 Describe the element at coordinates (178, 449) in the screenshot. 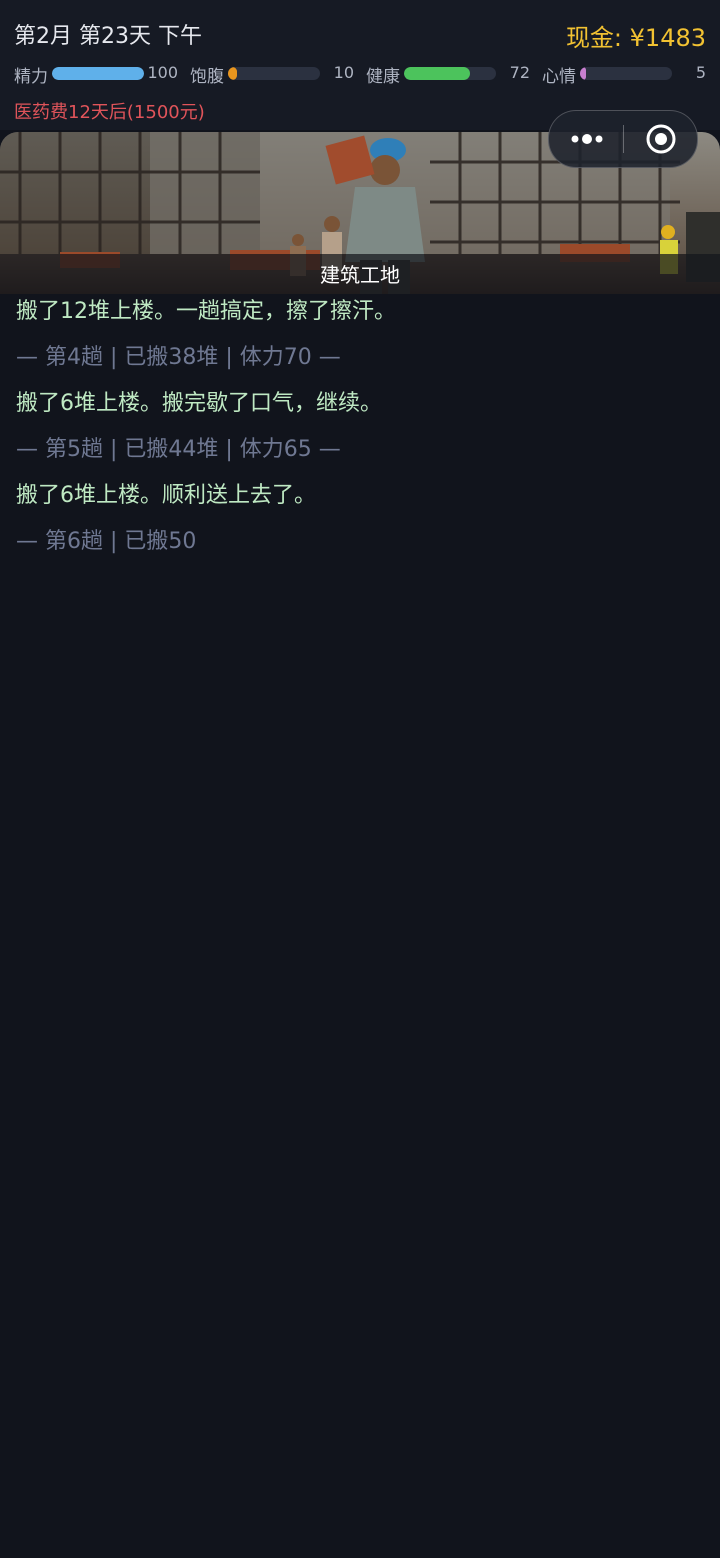

I see `log-line: — 第5趟 | 已搬44堆 | 体力65 —` at that location.